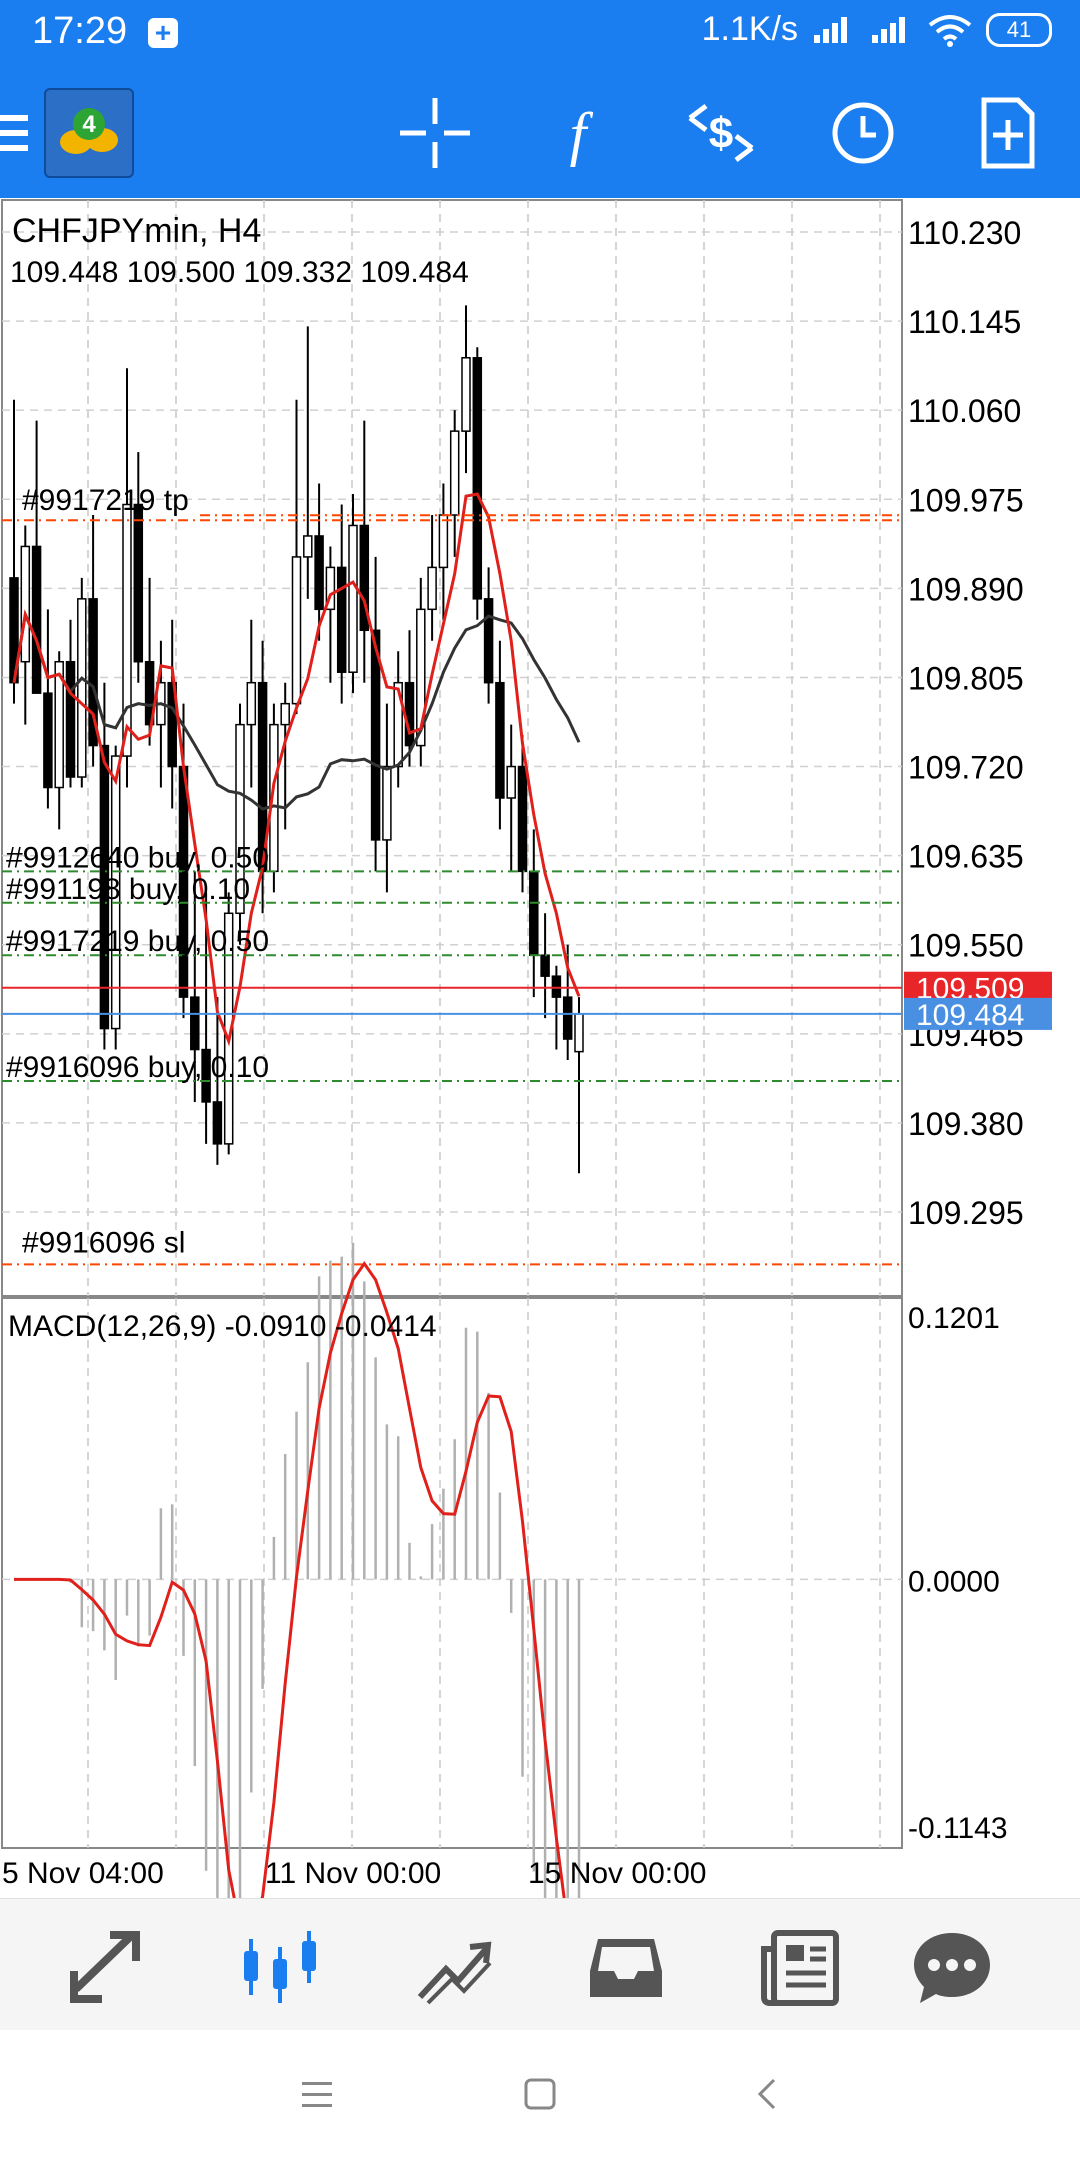 The width and height of the screenshot is (1080, 2160). What do you see at coordinates (830, 29) in the screenshot?
I see `signal-icon` at bounding box center [830, 29].